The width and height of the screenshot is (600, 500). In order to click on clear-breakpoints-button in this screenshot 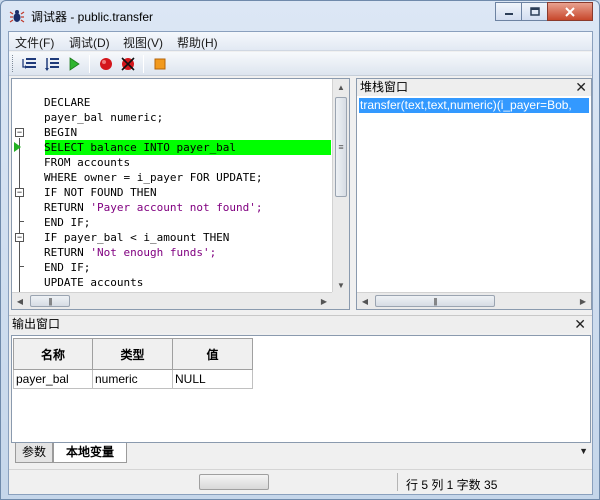, I will do `click(128, 64)`.